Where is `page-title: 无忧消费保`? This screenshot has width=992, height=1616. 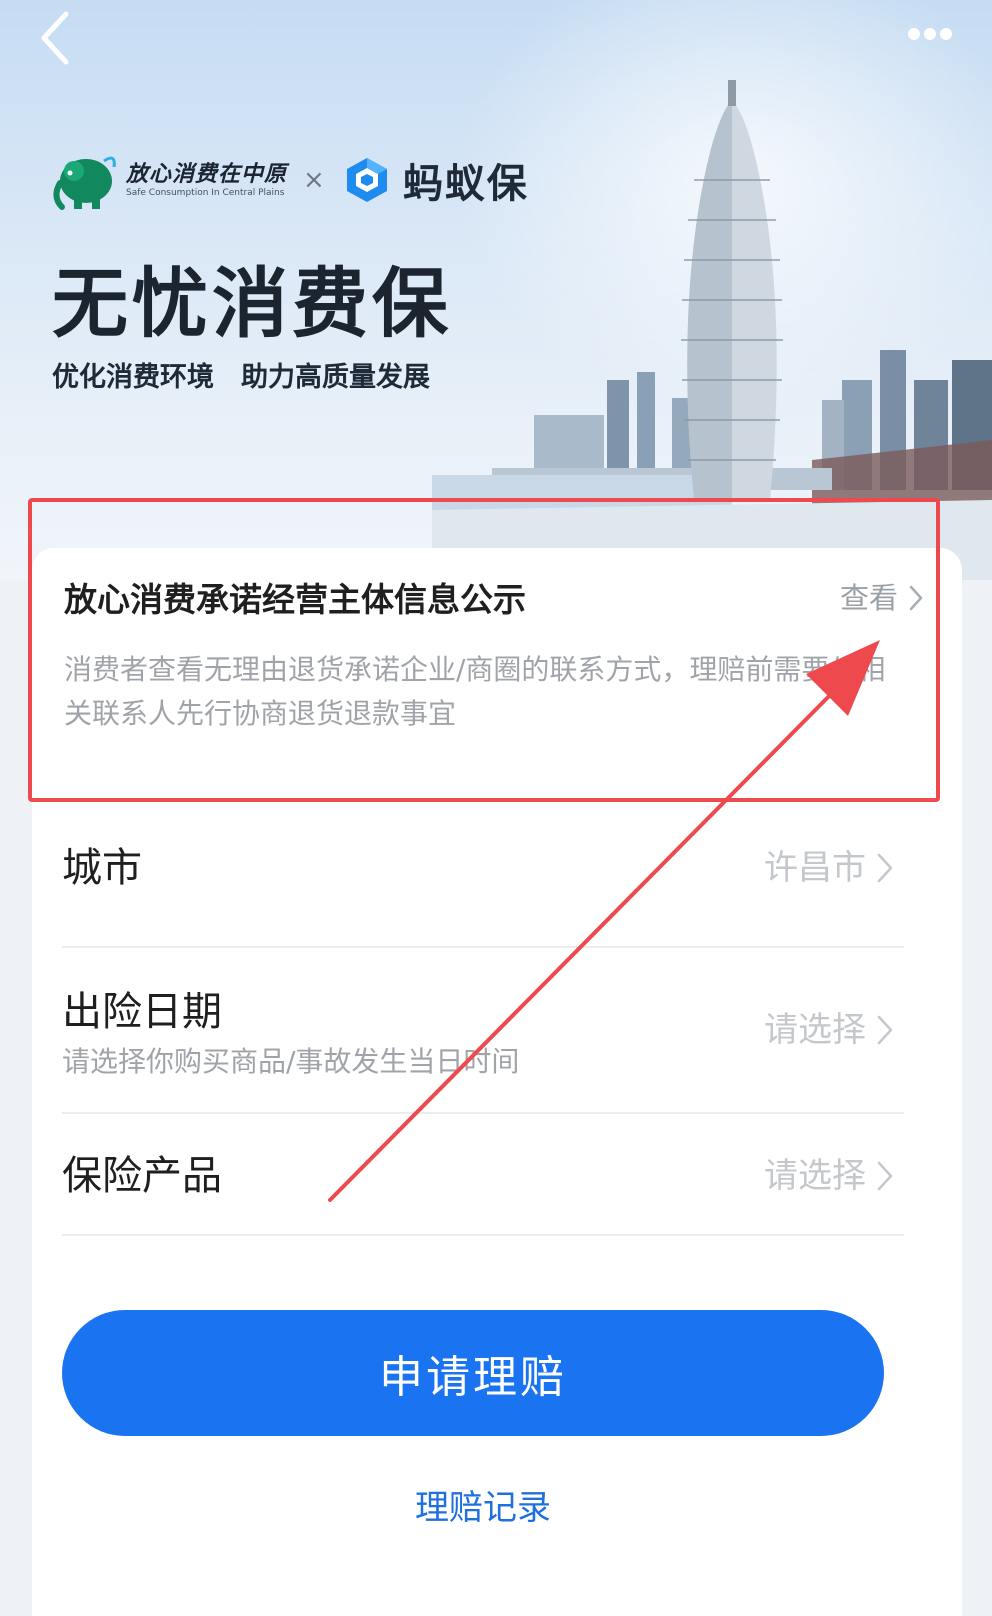
page-title: 无忧消费保 is located at coordinates (252, 303).